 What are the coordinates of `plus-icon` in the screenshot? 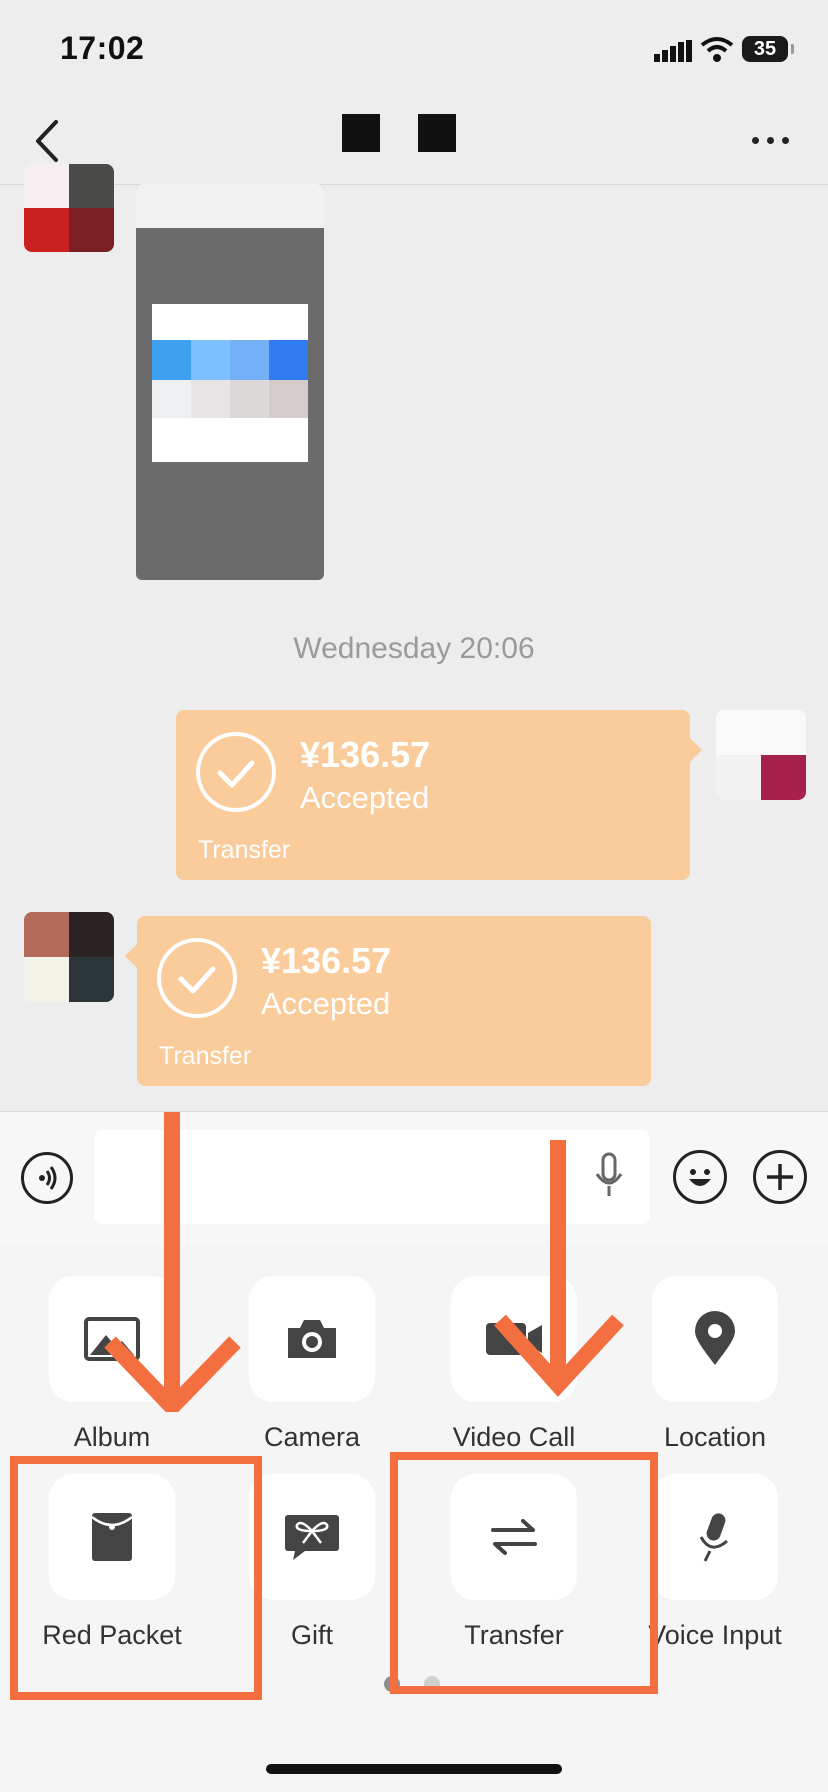 It's located at (780, 1177).